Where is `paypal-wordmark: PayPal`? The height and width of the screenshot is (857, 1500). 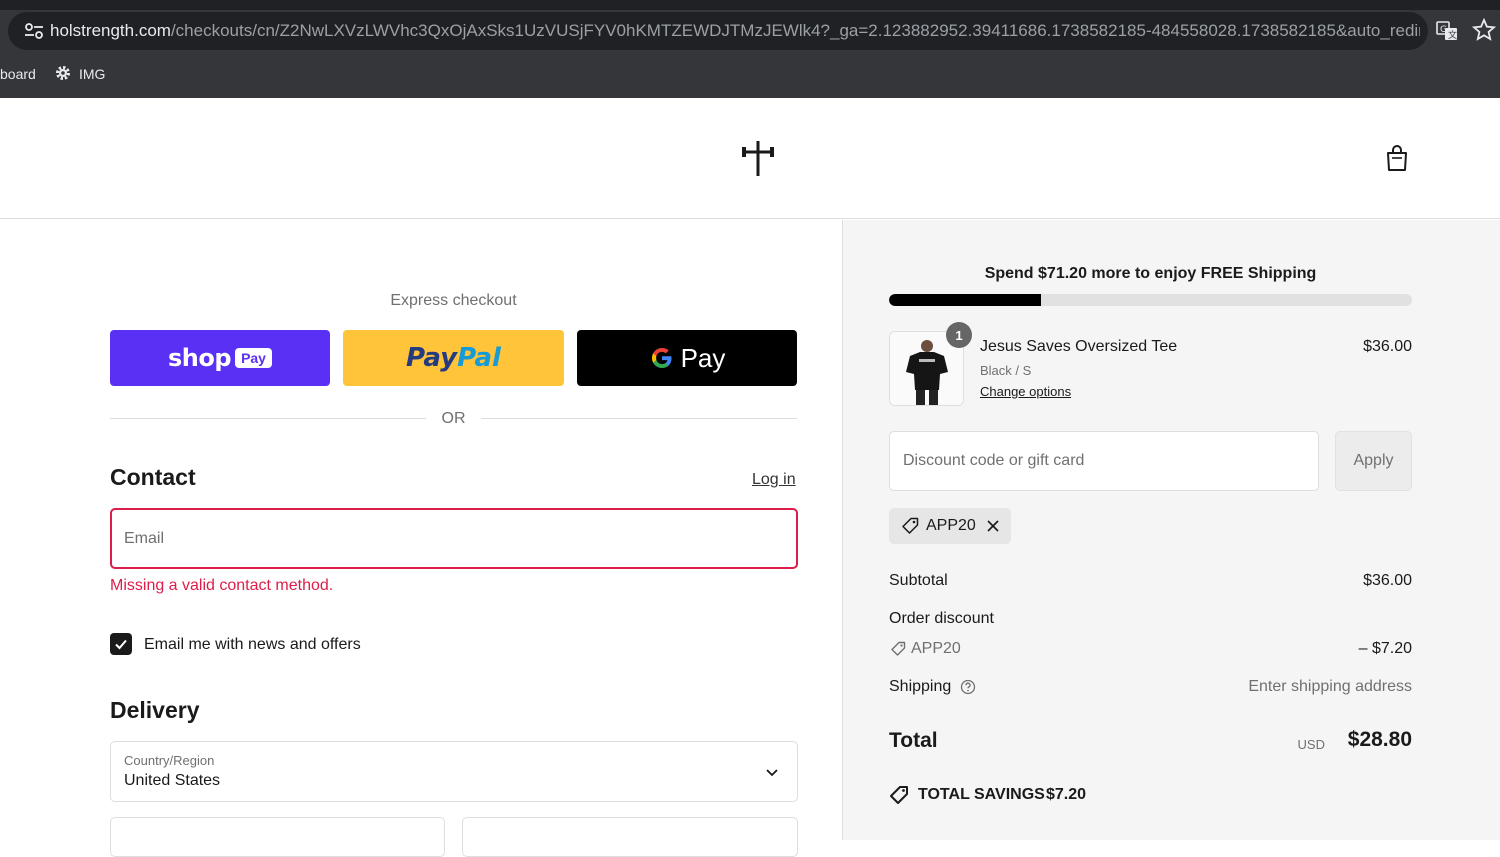 paypal-wordmark: PayPal is located at coordinates (453, 358).